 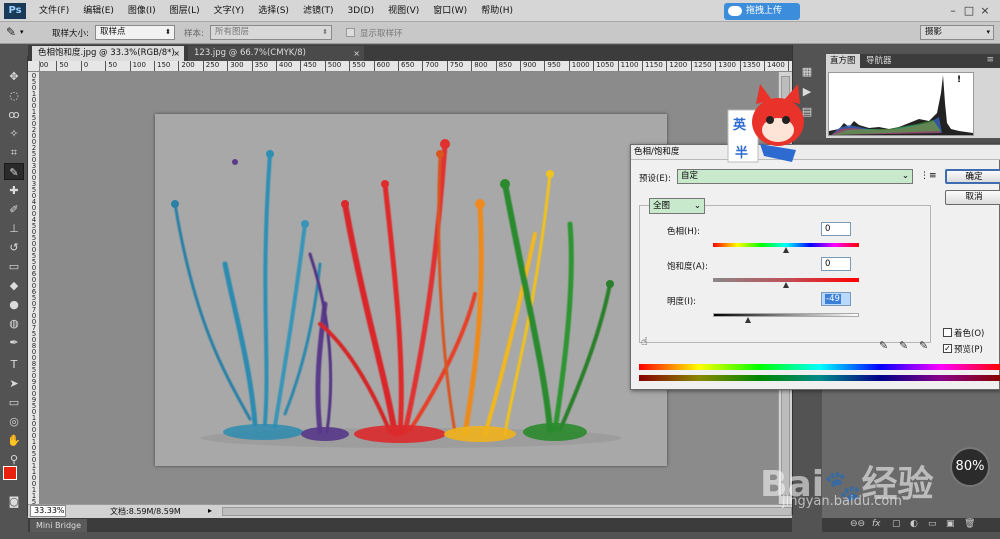 I want to click on menu-help: 帮助(H), so click(x=497, y=11).